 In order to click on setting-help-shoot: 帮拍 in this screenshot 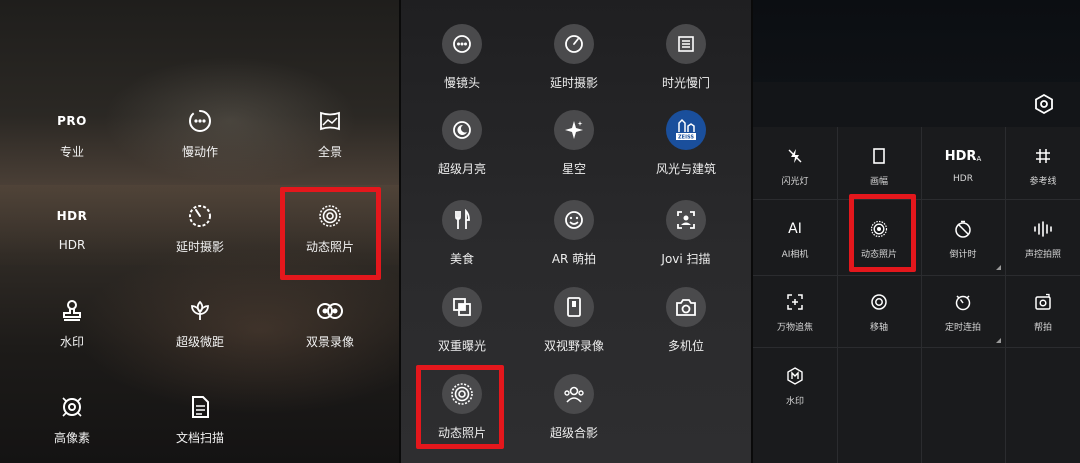, I will do `click(1041, 327)`.